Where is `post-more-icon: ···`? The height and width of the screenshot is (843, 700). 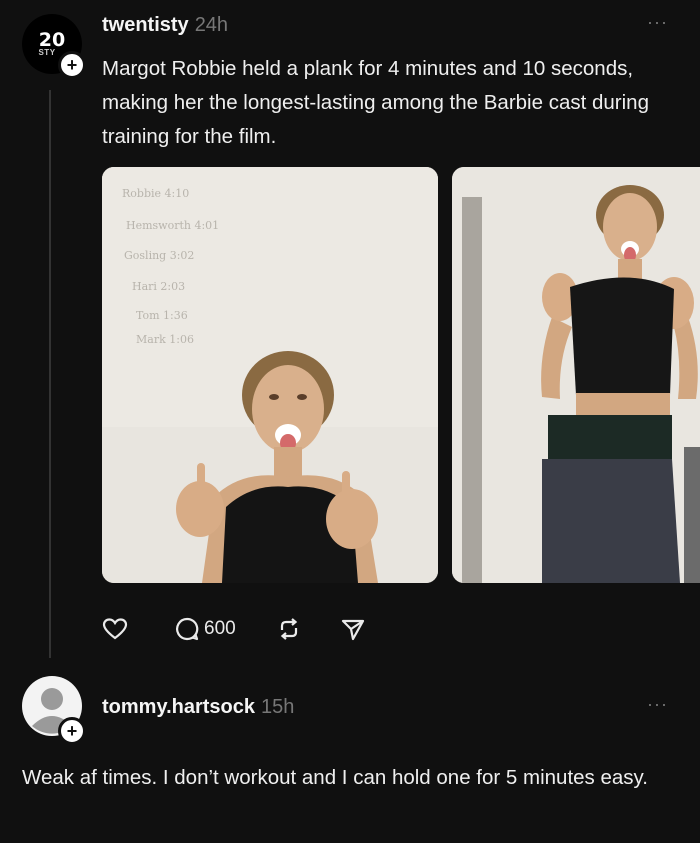
post-more-icon: ··· is located at coordinates (657, 22).